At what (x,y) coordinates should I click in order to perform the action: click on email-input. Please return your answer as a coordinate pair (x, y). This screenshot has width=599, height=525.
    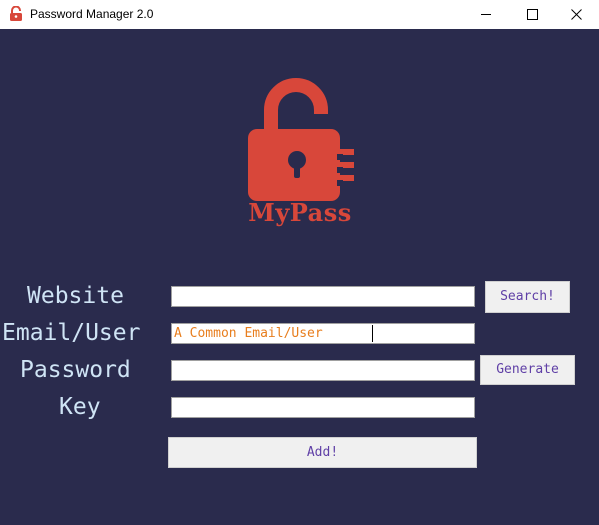
    Looking at the image, I should click on (323, 333).